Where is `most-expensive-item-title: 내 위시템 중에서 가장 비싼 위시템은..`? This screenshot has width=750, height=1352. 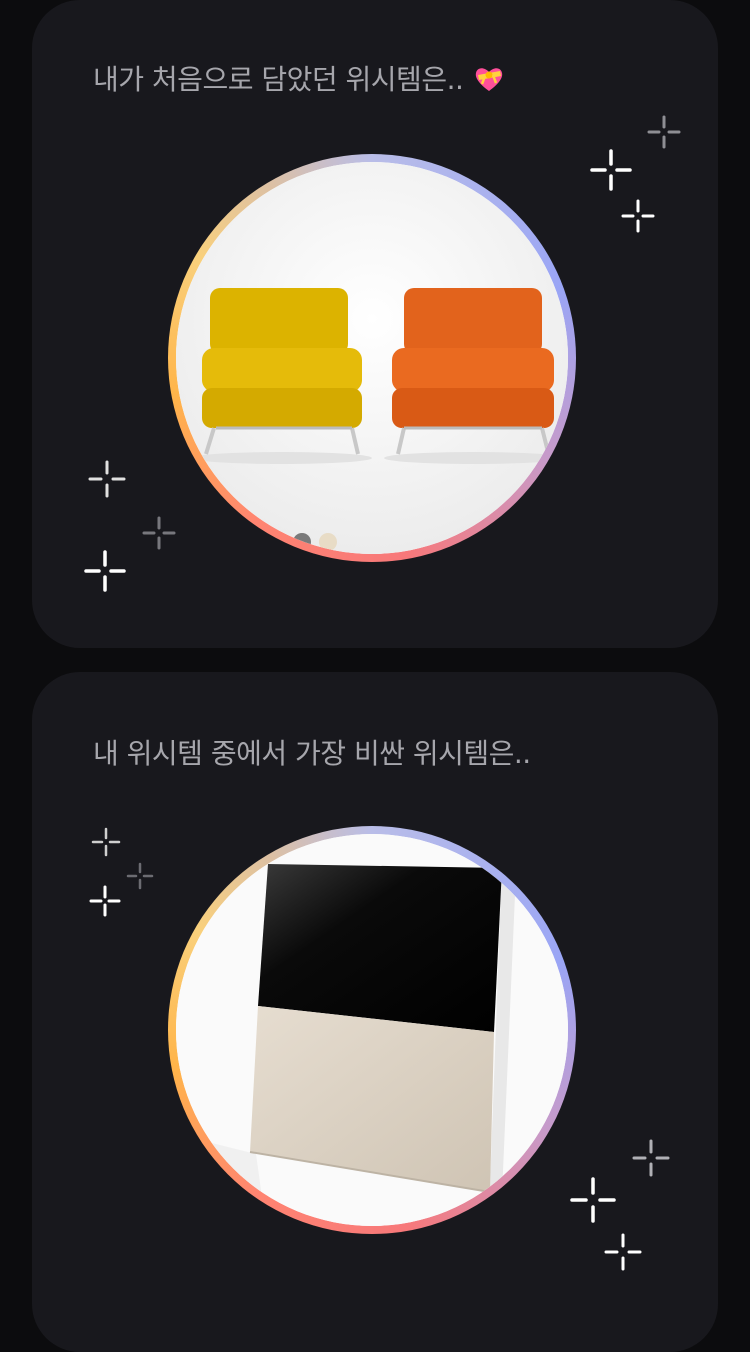
most-expensive-item-title: 내 위시템 중에서 가장 비싼 위시템은.. is located at coordinates (312, 753).